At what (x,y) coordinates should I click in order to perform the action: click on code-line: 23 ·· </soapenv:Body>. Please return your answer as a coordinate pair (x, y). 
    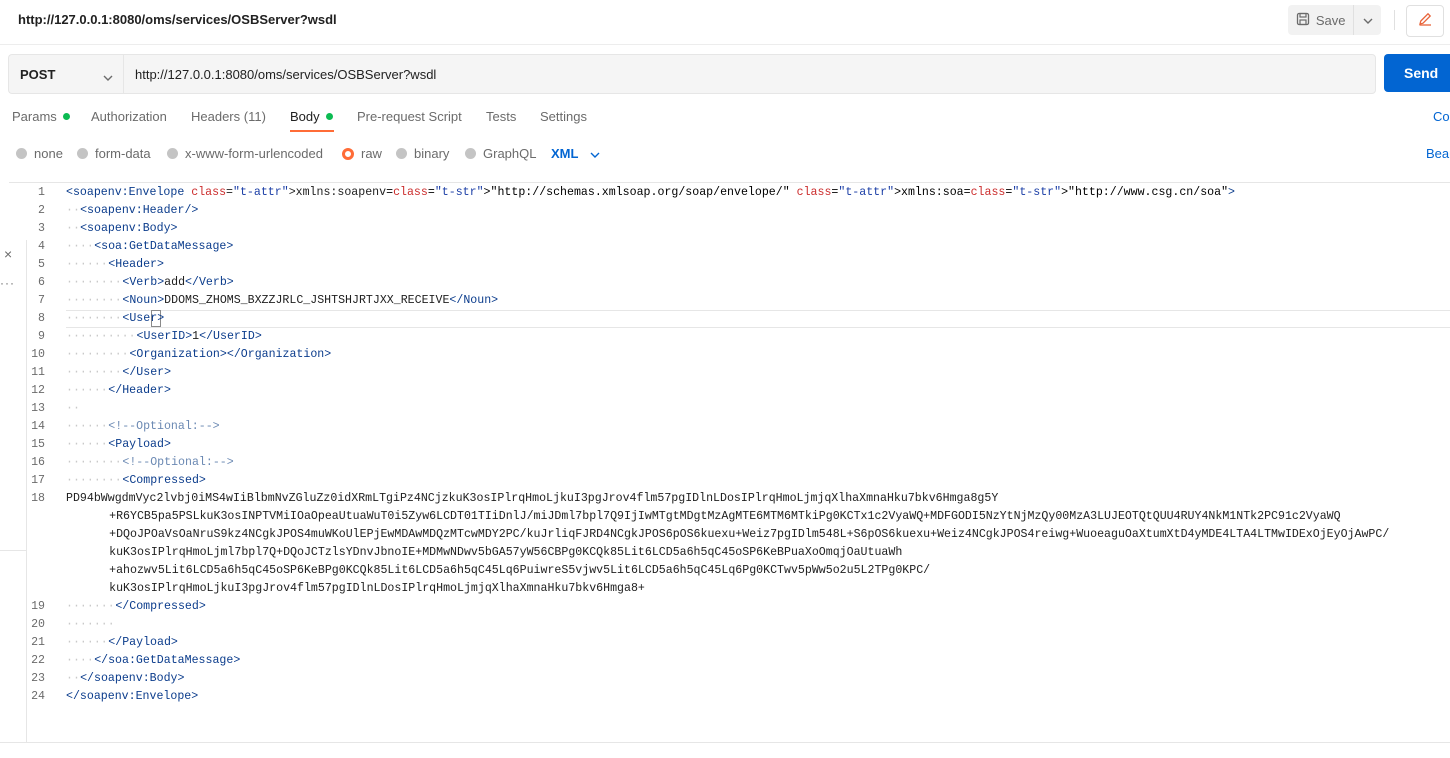
    Looking at the image, I should click on (729, 679).